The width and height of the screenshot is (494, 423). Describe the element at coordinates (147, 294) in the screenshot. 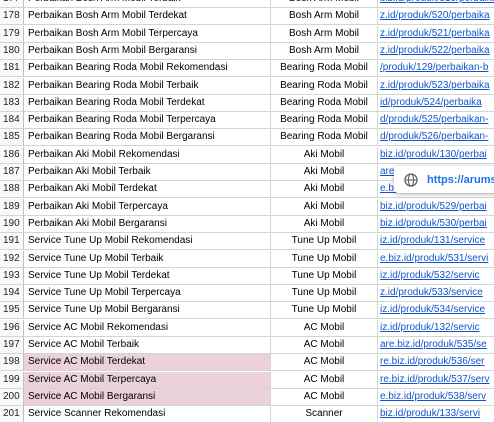

I see `service-name-cell: Service Tune Up Mobil Terpercaya` at that location.